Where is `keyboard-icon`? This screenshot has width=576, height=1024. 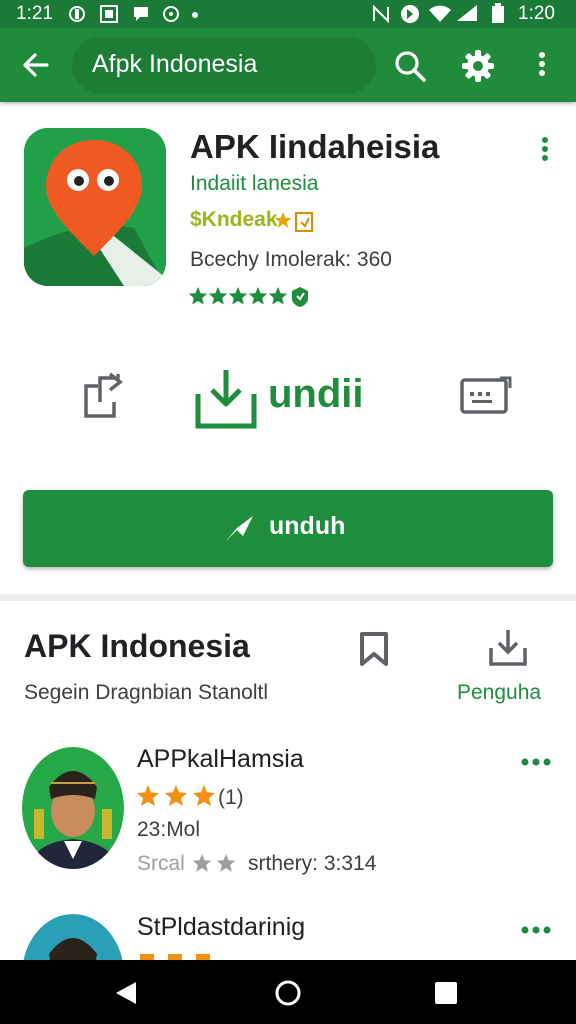 keyboard-icon is located at coordinates (486, 396).